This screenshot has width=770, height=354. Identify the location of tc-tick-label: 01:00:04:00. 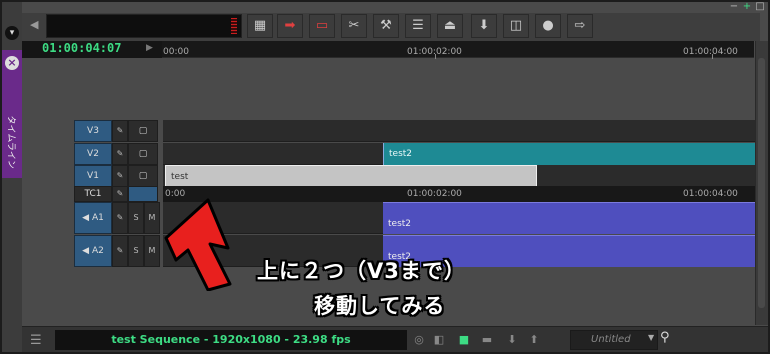
(710, 194).